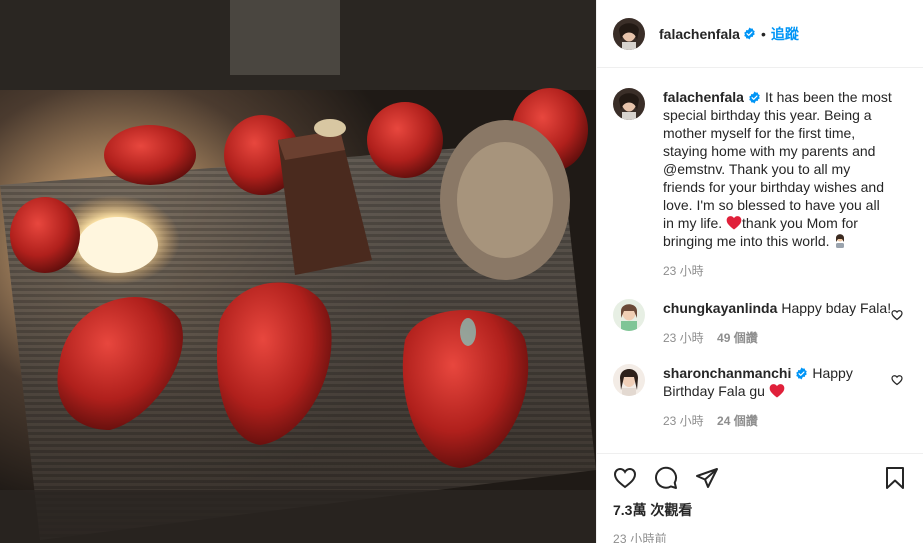  I want to click on comment-meta: 23 小時 24 個讚, so click(778, 421).